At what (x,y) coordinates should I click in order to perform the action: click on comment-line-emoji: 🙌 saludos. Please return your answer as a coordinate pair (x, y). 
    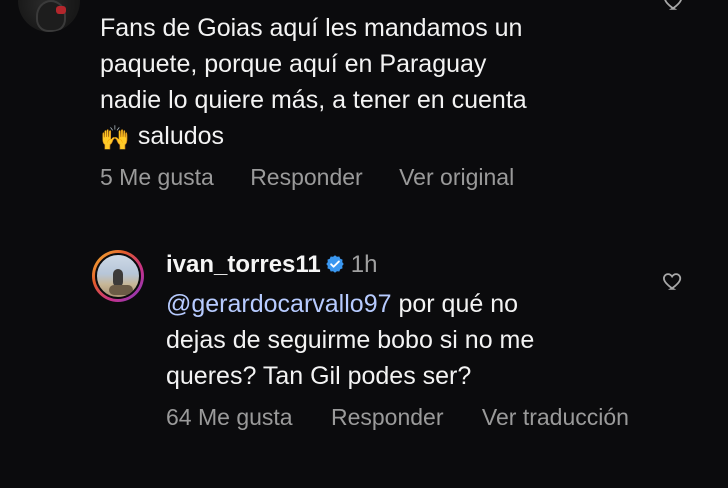
    Looking at the image, I should click on (380, 136).